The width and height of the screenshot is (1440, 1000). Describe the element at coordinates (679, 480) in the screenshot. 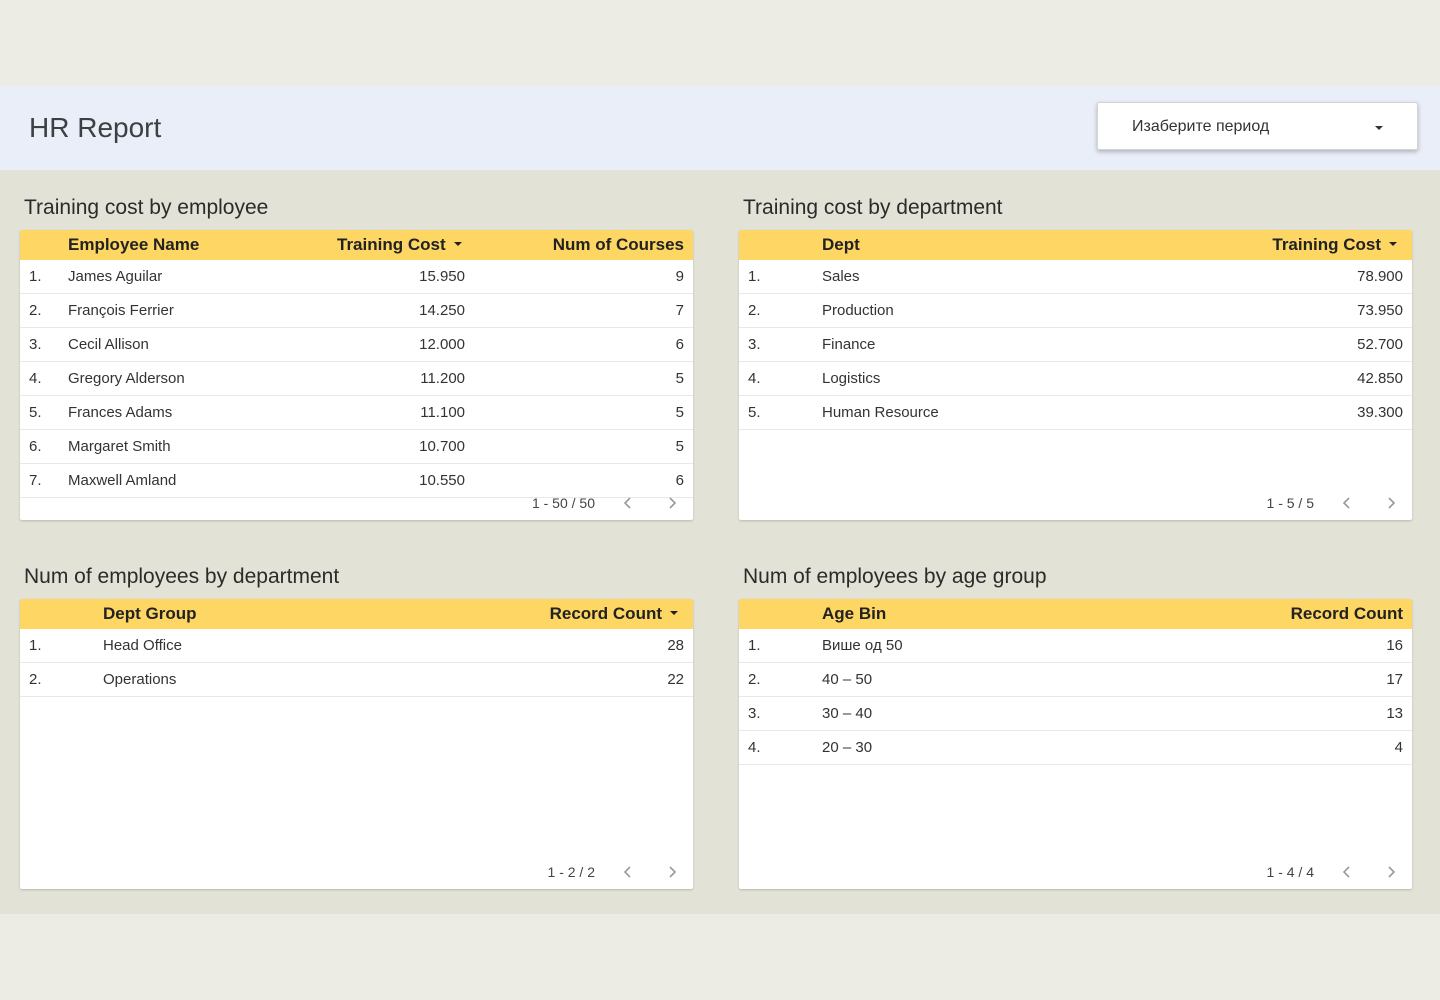

I see `cell-num-of-courses: 6` at that location.